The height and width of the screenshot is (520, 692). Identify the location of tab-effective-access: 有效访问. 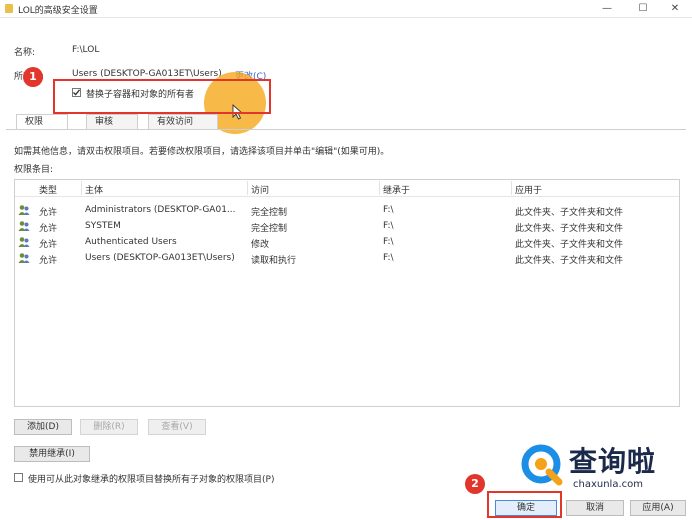
(183, 121).